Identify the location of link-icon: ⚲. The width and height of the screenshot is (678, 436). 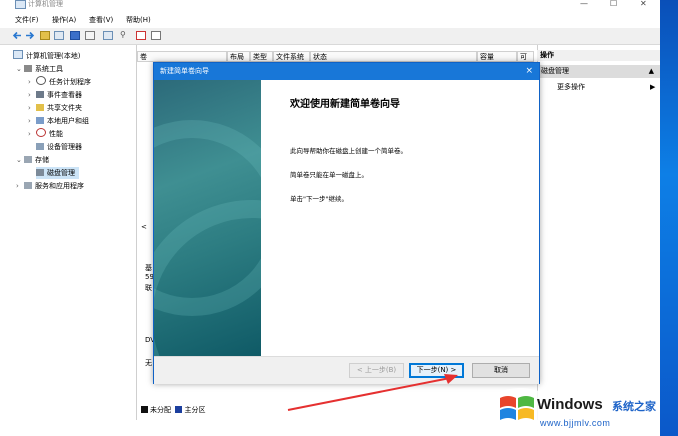
(125, 35).